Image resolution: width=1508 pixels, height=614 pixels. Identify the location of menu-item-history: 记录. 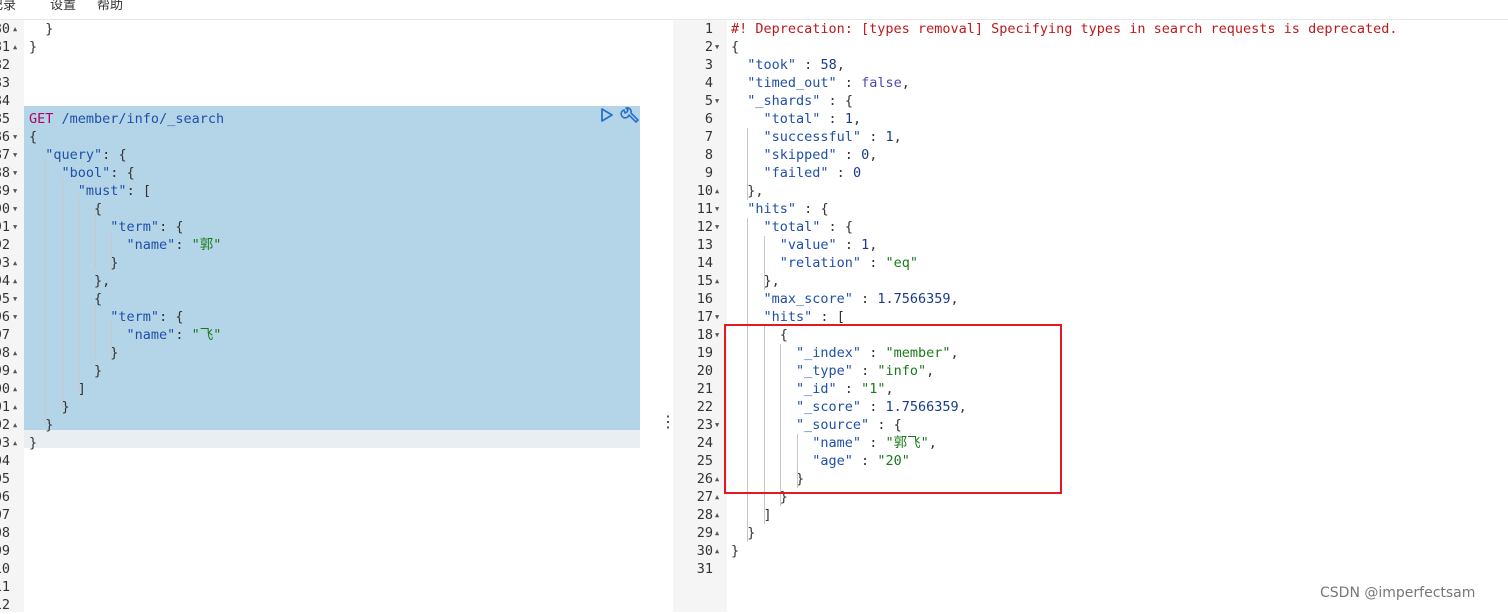
(8, 6).